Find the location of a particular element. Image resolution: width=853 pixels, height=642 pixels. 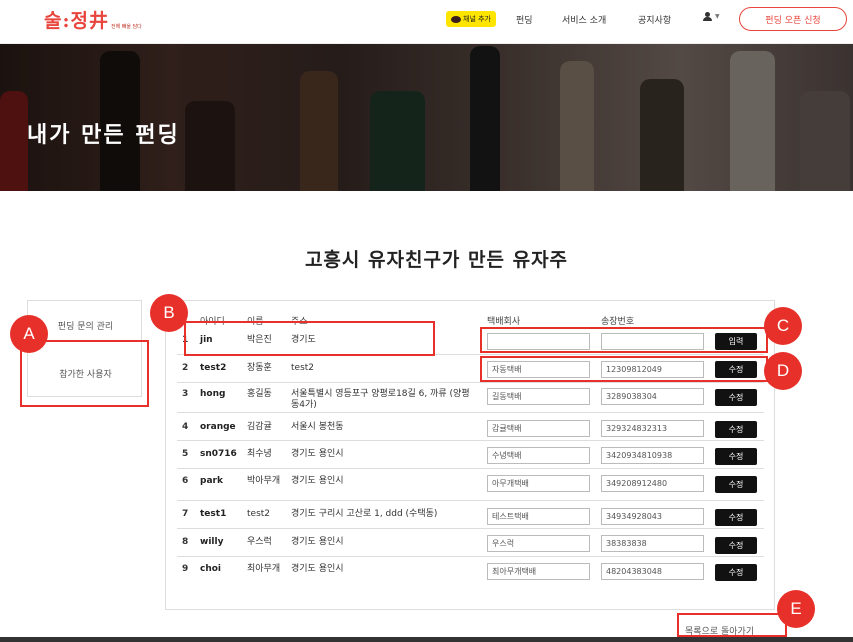

row-user-name: 김감귤 is located at coordinates (259, 427).